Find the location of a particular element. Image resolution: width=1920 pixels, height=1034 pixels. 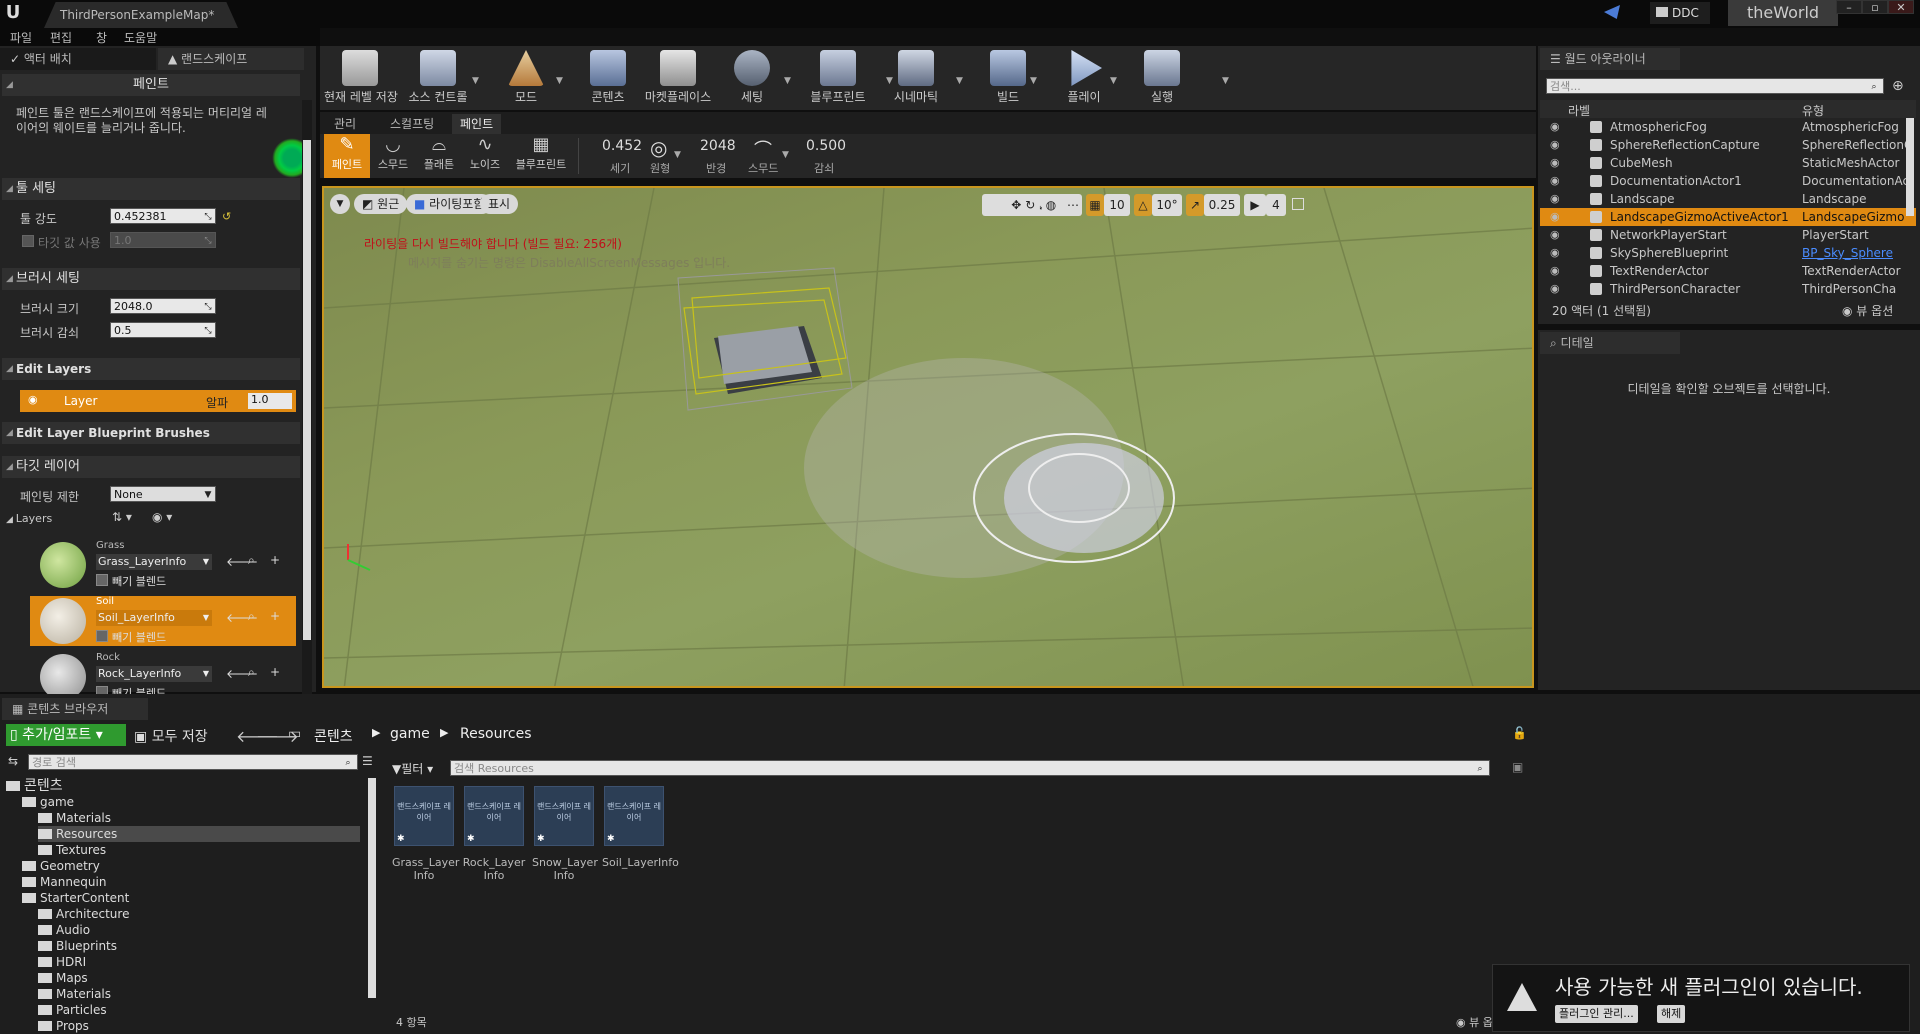

lock-icon: 🔓 is located at coordinates (1519, 733).